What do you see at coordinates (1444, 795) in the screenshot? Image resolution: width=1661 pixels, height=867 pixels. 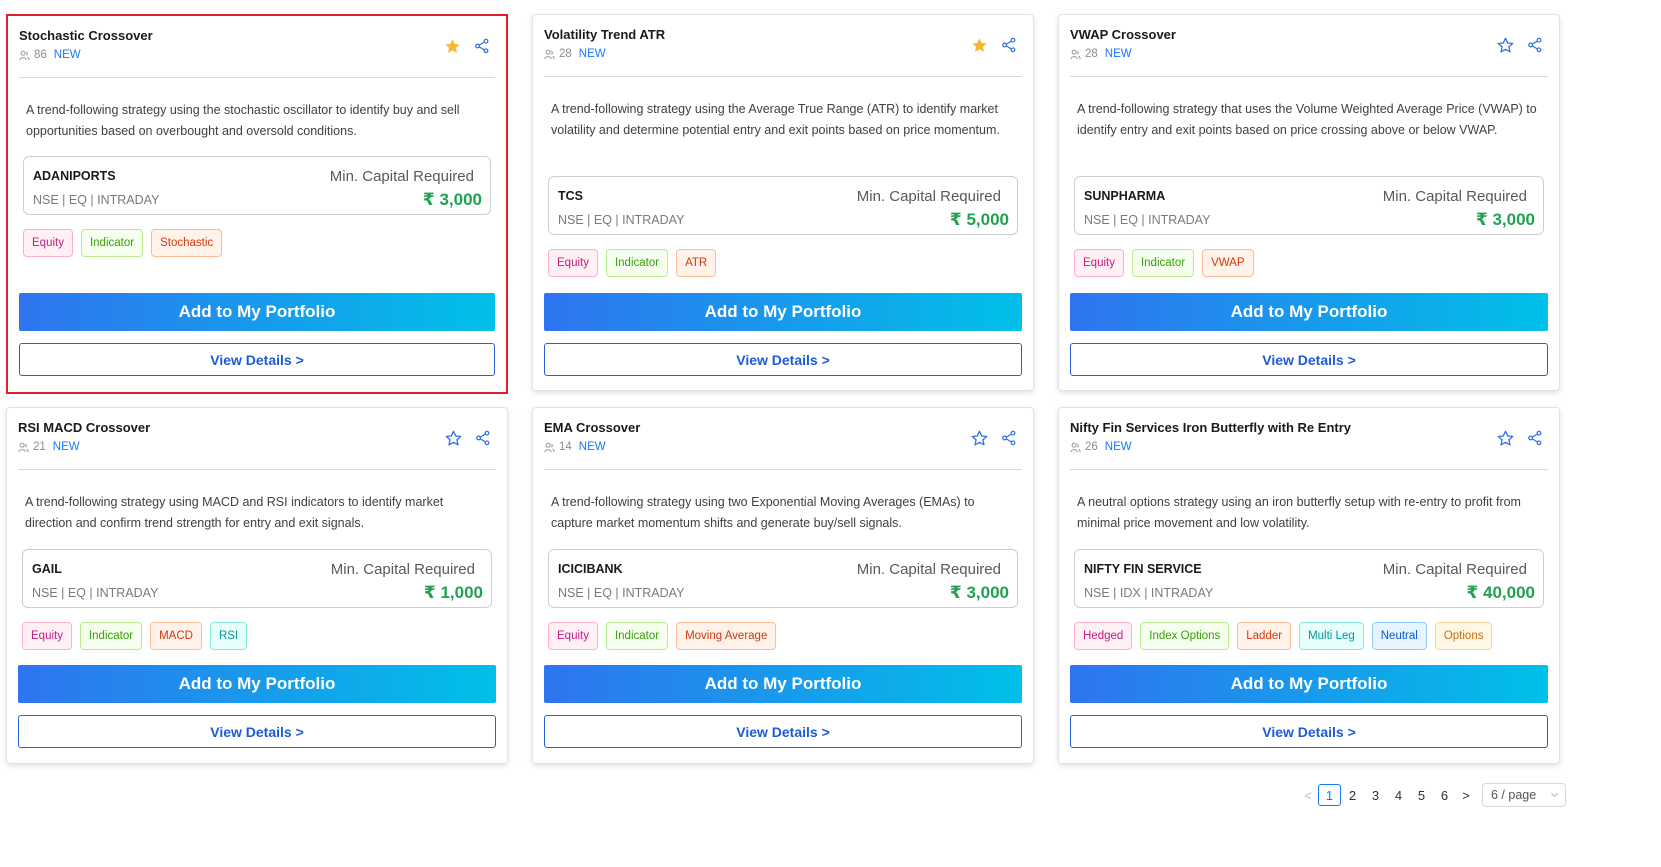 I see `page-6-button: 6` at bounding box center [1444, 795].